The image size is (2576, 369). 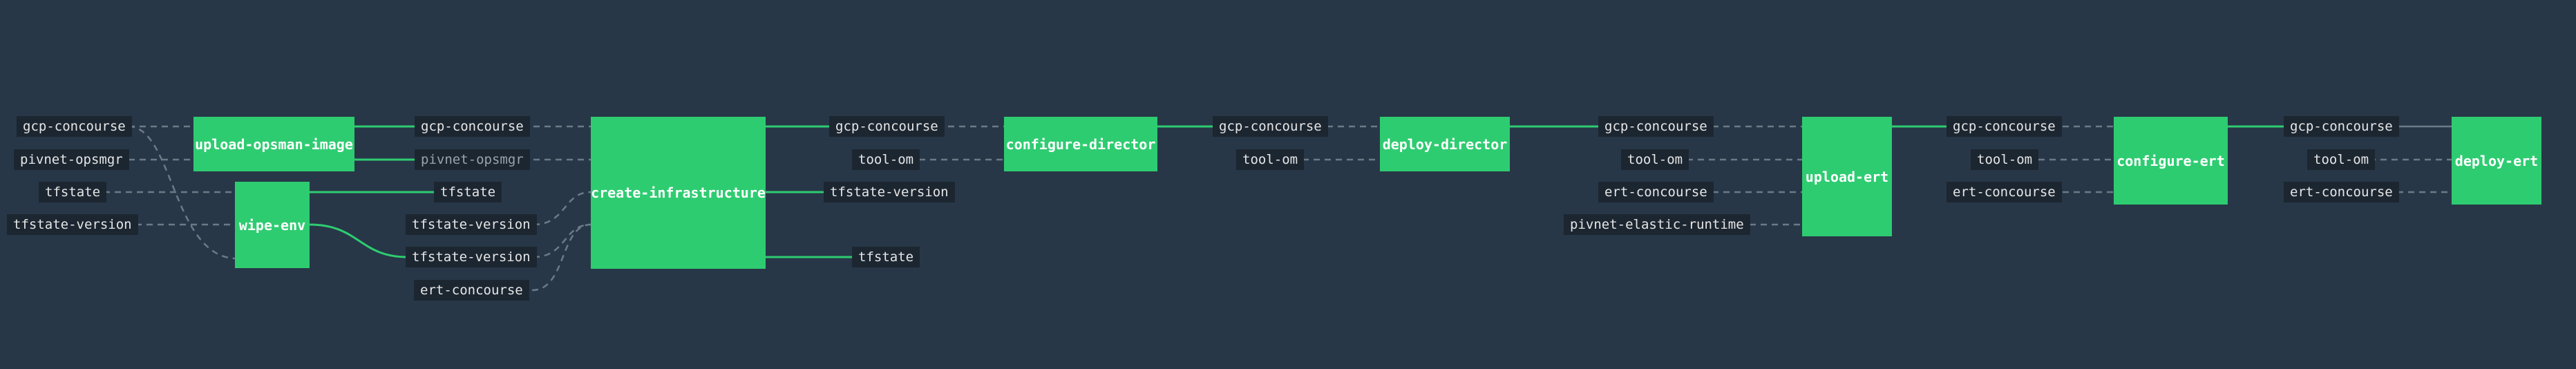 What do you see at coordinates (2496, 161) in the screenshot?
I see `job-deploy-ert: deploy-ert` at bounding box center [2496, 161].